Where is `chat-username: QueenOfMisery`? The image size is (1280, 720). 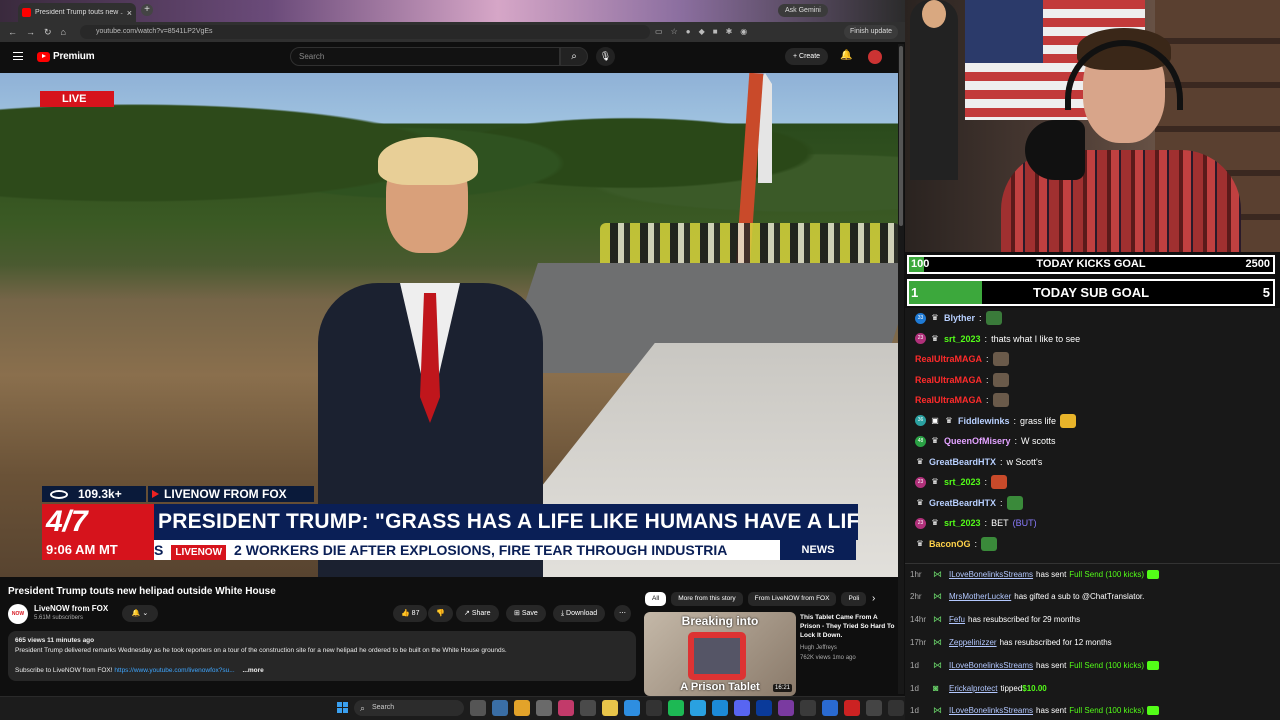 chat-username: QueenOfMisery is located at coordinates (977, 441).